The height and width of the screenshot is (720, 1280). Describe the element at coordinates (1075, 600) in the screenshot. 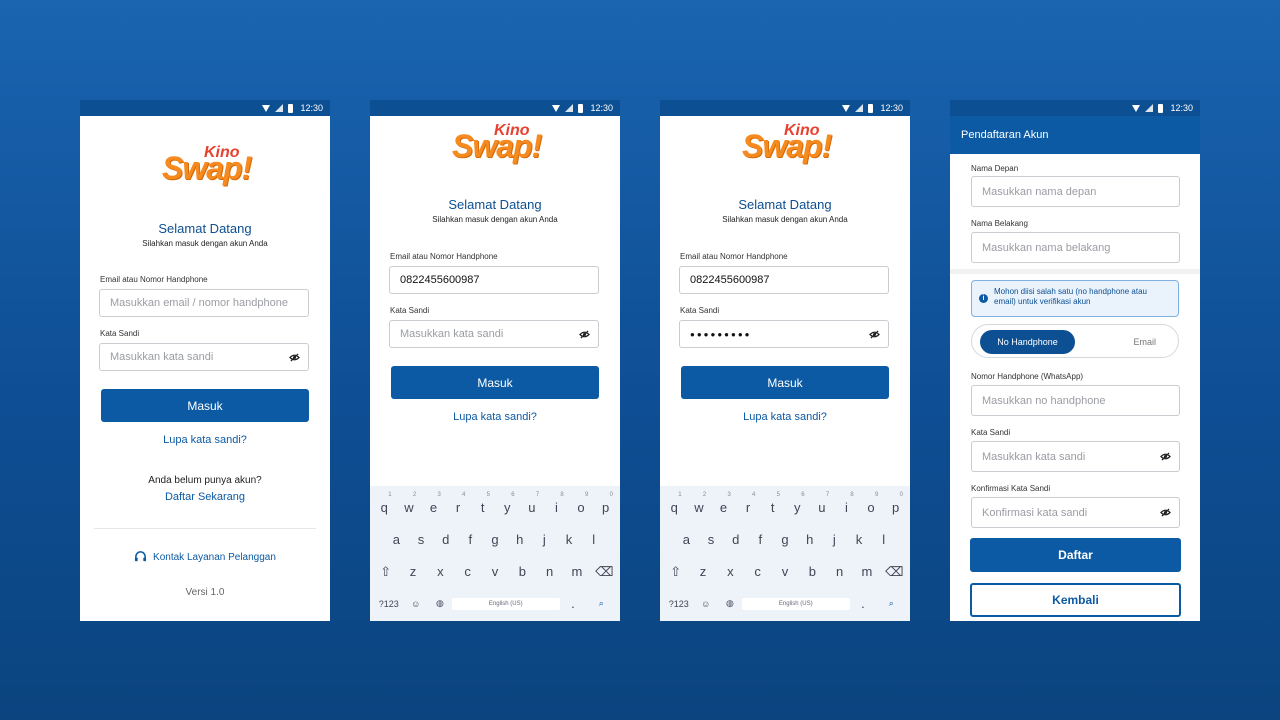

I see `back-button: Kembali` at that location.